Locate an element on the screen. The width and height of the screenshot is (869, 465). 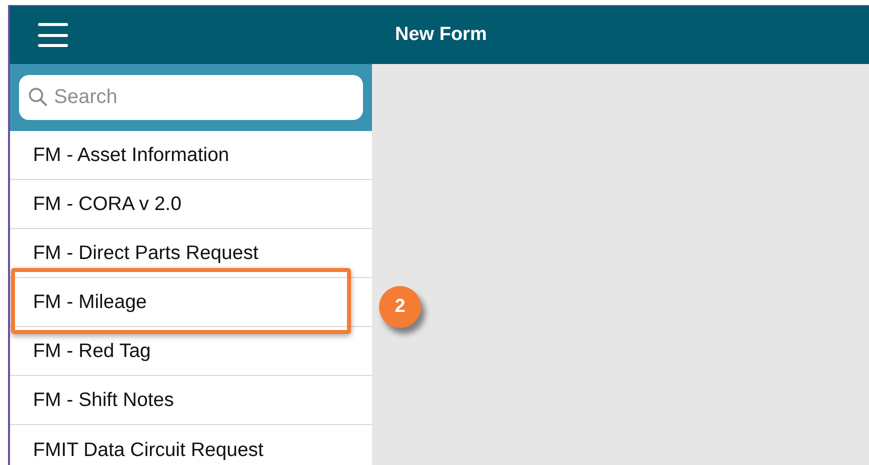
form-item: FMIT Data Circuit Request is located at coordinates (191, 445).